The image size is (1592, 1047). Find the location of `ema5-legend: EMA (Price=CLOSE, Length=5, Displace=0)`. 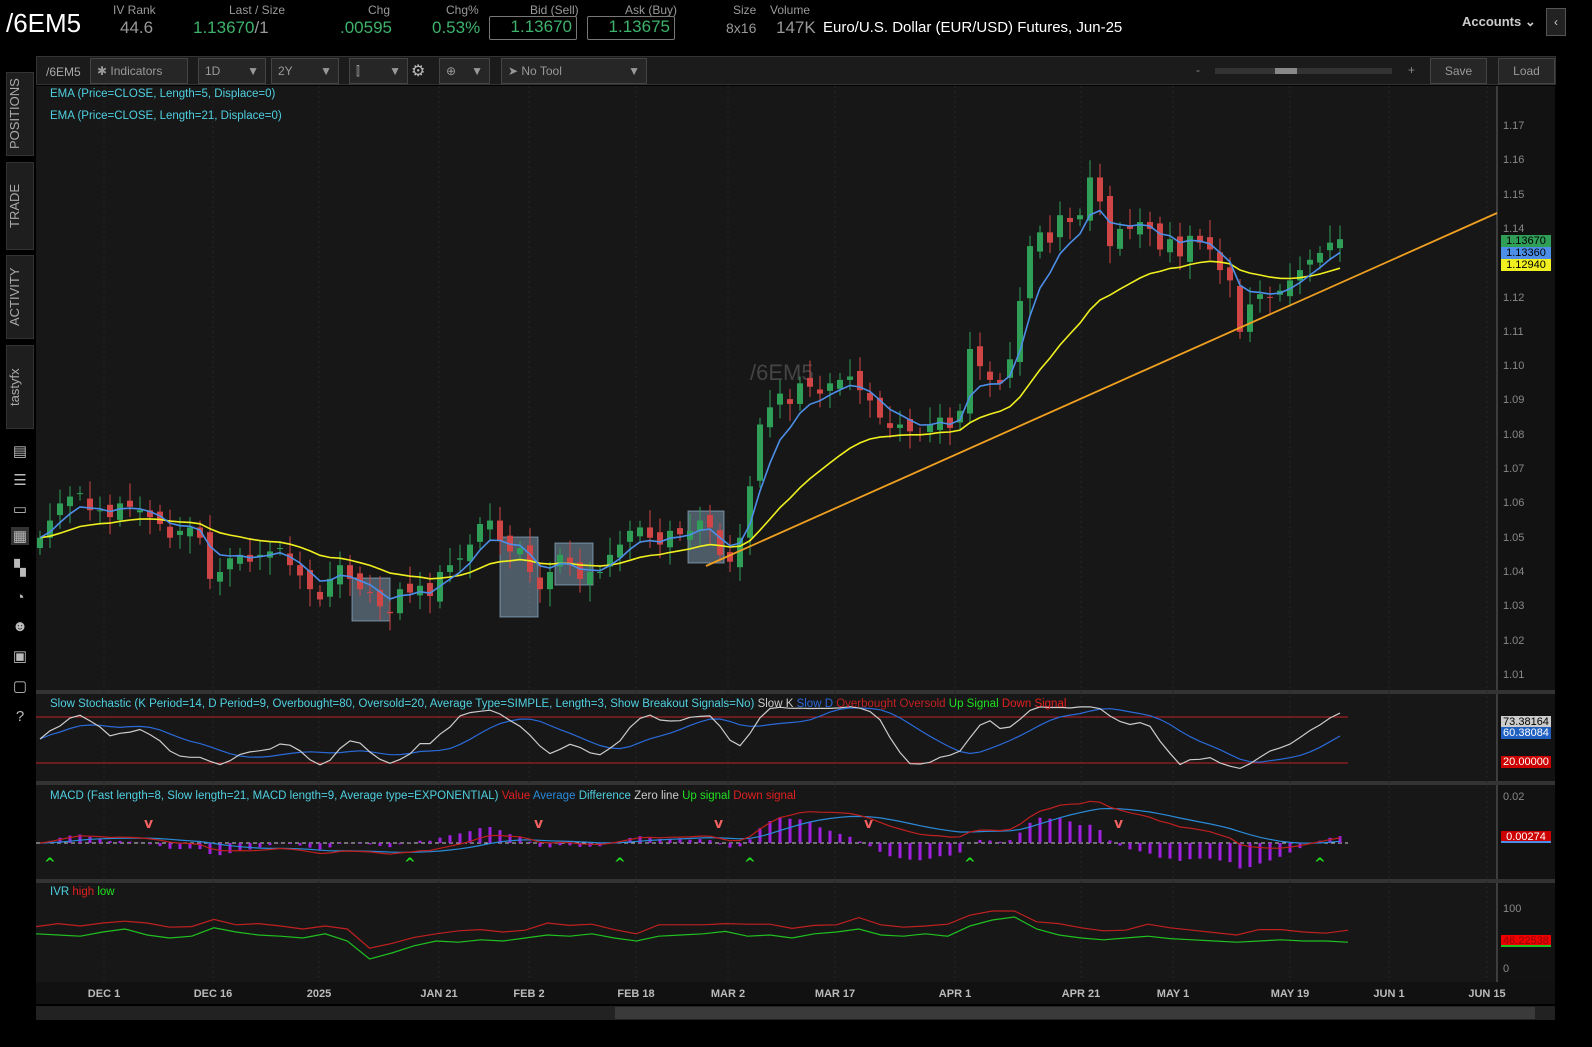

ema5-legend: EMA (Price=CLOSE, Length=5, Displace=0) is located at coordinates (163, 94).